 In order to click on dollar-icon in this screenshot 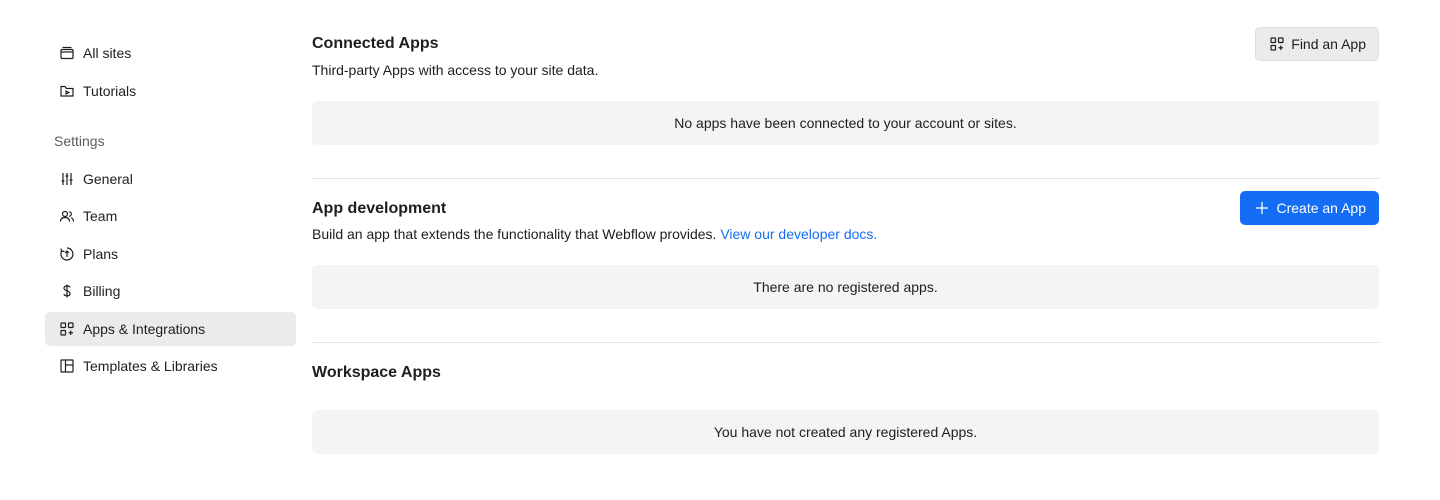, I will do `click(67, 291)`.